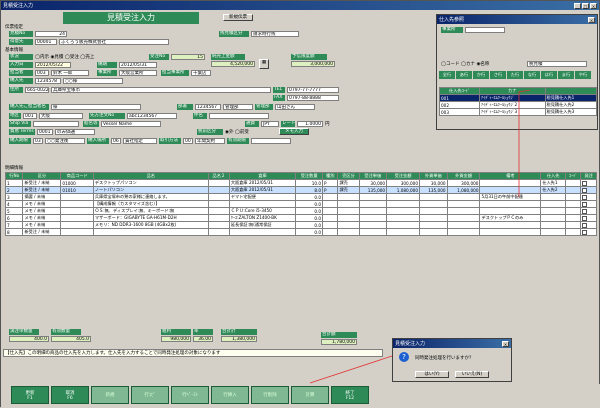  I want to click on supplier-row: 001 ｱｲﾃﾞｨｰｴﾑﾂｰﾙｼｮｳｼﾞ 税見積仕入先1, so click(518, 98).